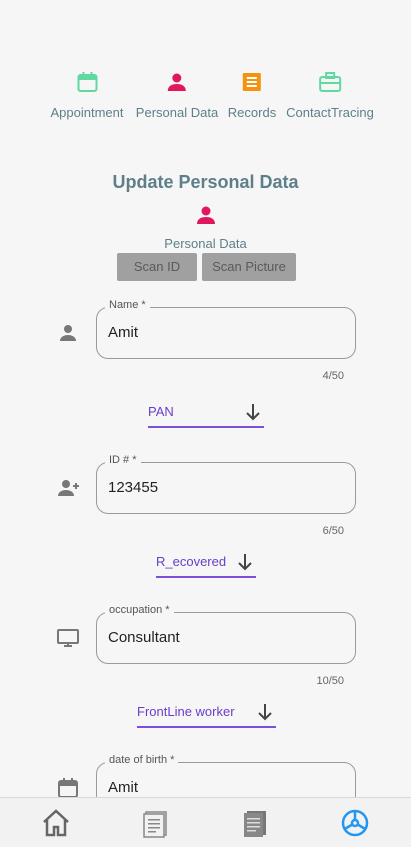  What do you see at coordinates (177, 95) in the screenshot?
I see `nav-personal-data: Personal Data` at bounding box center [177, 95].